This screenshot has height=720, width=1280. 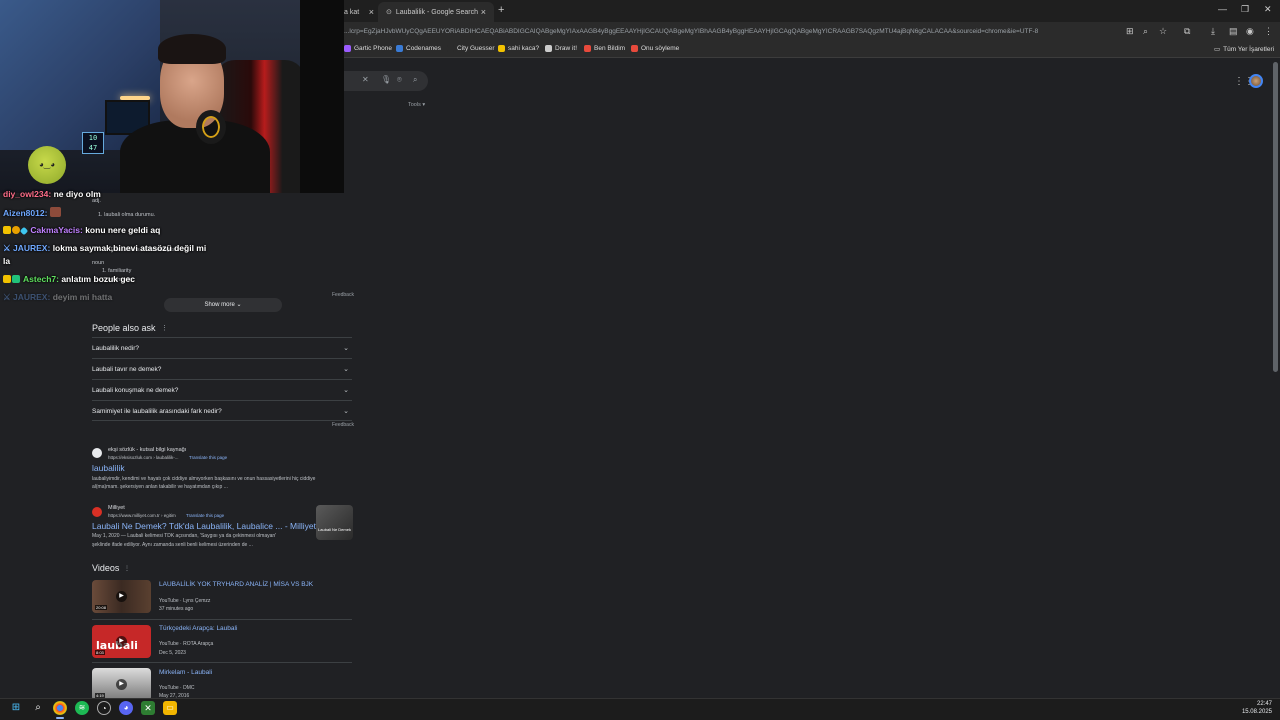 What do you see at coordinates (1275, 217) in the screenshot?
I see `page-scrollbar` at bounding box center [1275, 217].